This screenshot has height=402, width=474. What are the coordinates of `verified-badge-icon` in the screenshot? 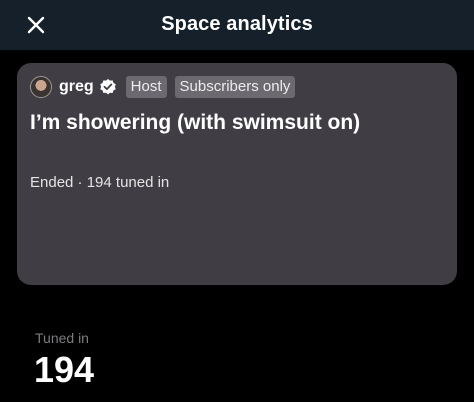 It's located at (108, 87).